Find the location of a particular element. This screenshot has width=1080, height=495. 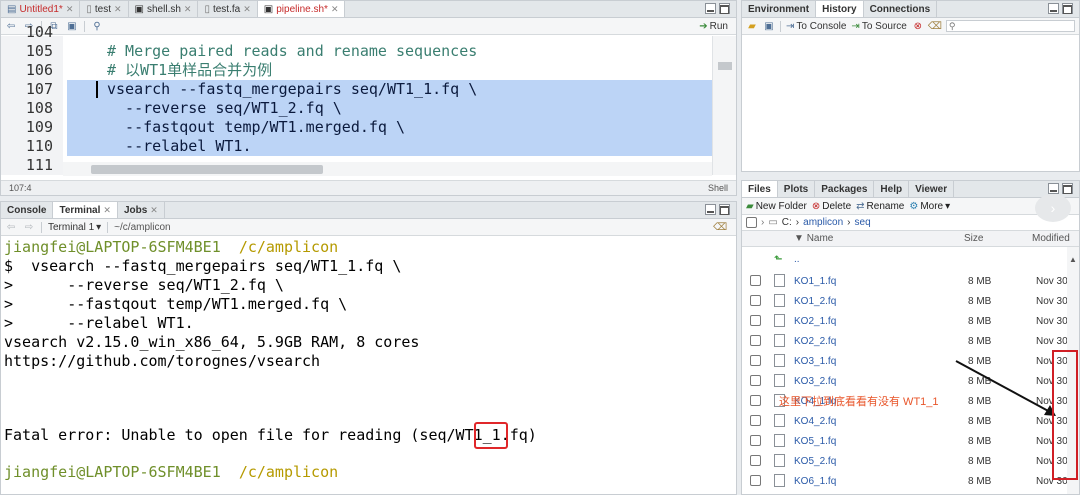

file-name-link: KO2_1.fq is located at coordinates (815, 321).